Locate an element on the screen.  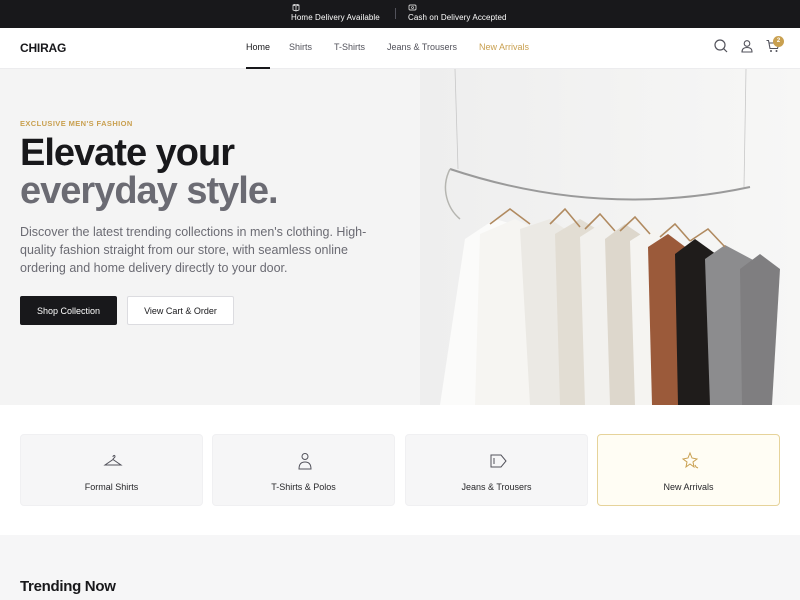
trending-section: Trending Now is located at coordinates (400, 567).